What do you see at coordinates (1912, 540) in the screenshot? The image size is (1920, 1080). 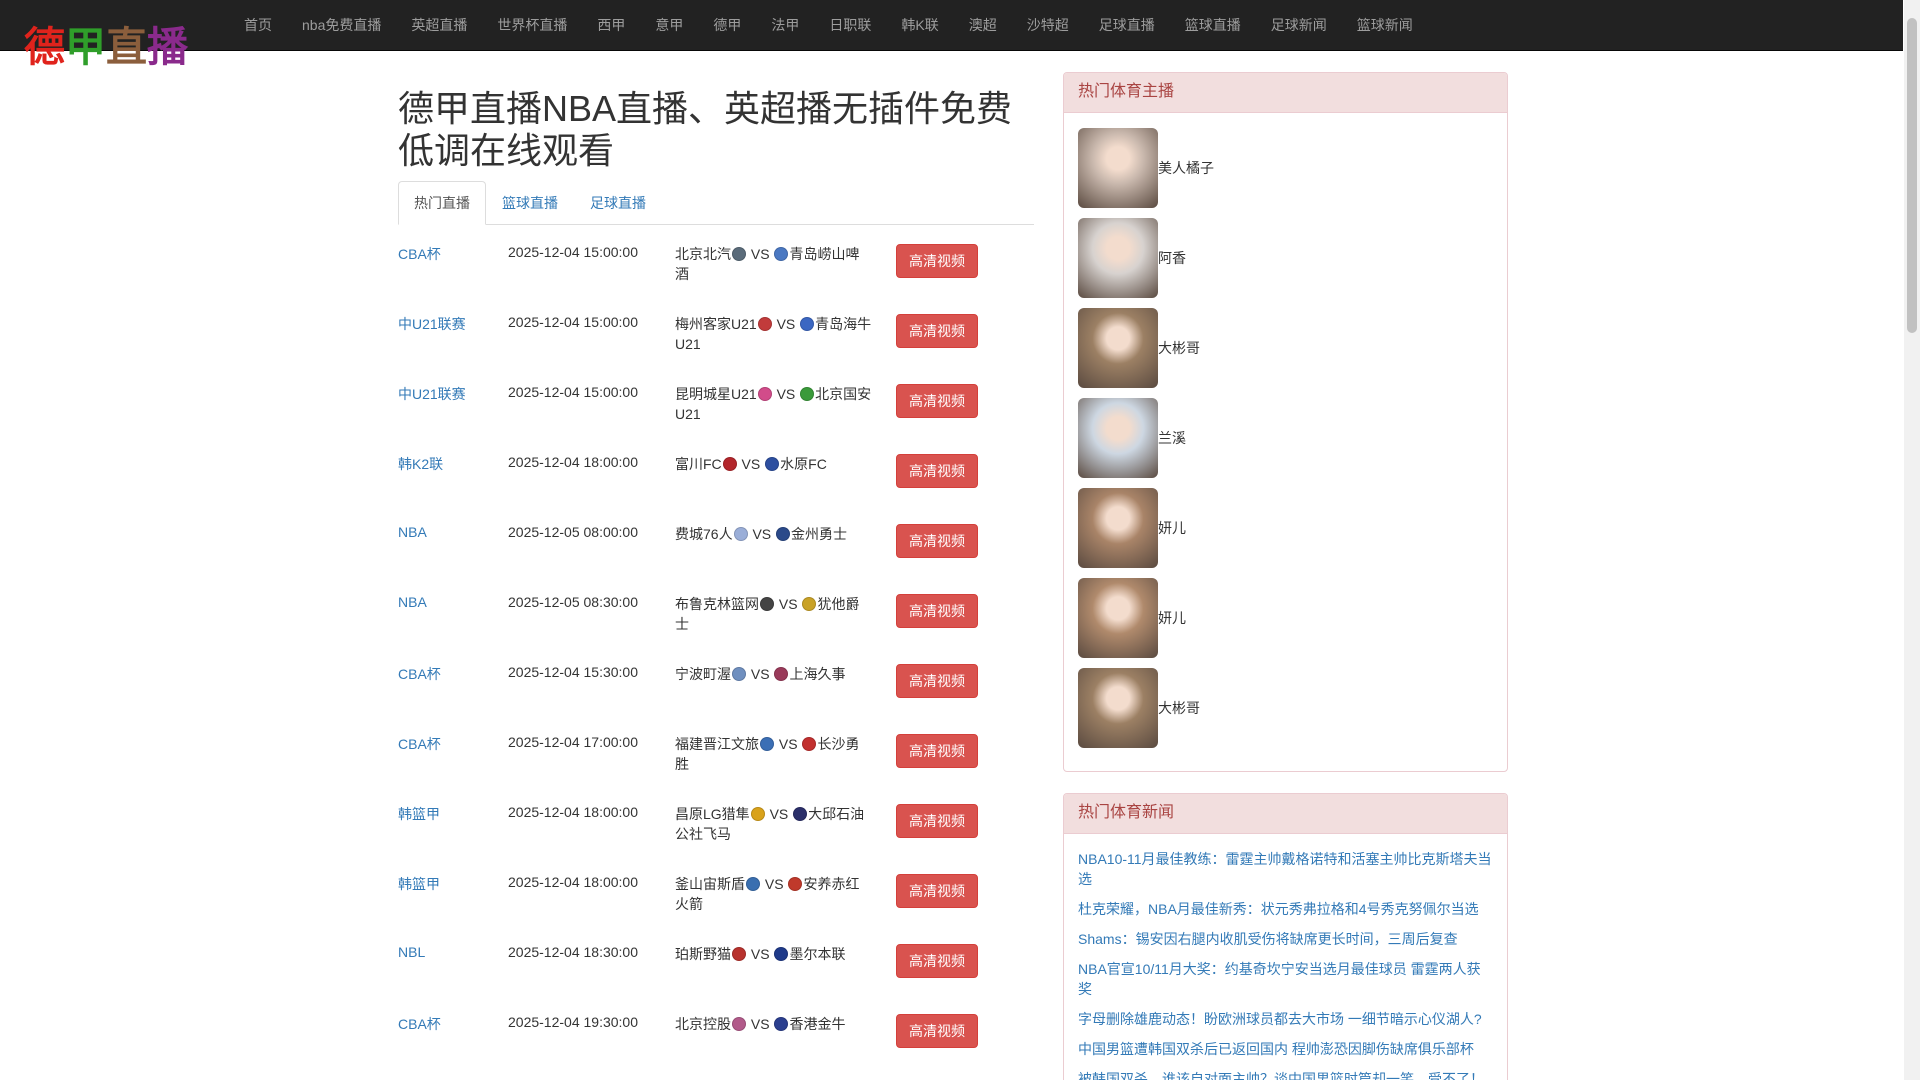 I see `vertical-scrollbar` at bounding box center [1912, 540].